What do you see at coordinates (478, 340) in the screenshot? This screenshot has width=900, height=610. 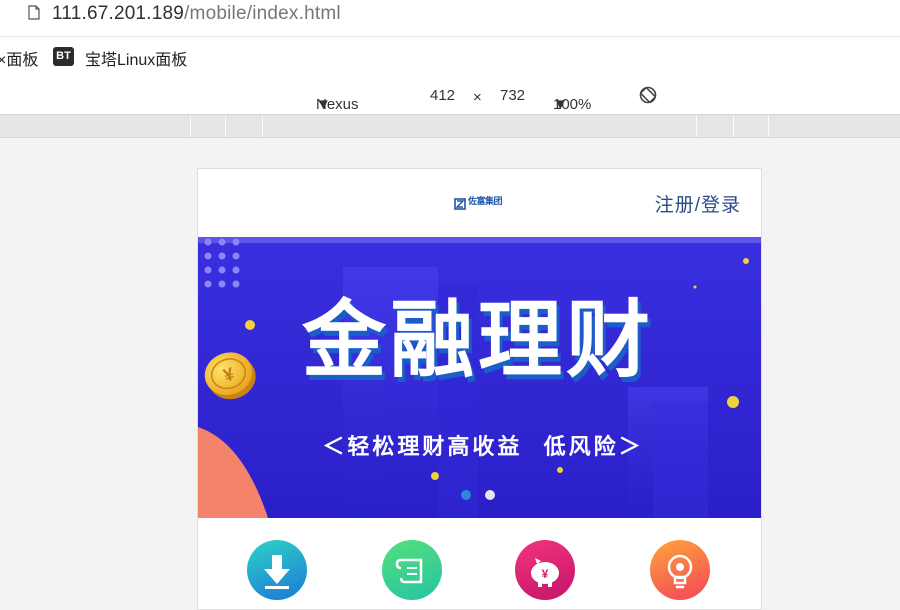 I see `banner-title: 金融理财` at bounding box center [478, 340].